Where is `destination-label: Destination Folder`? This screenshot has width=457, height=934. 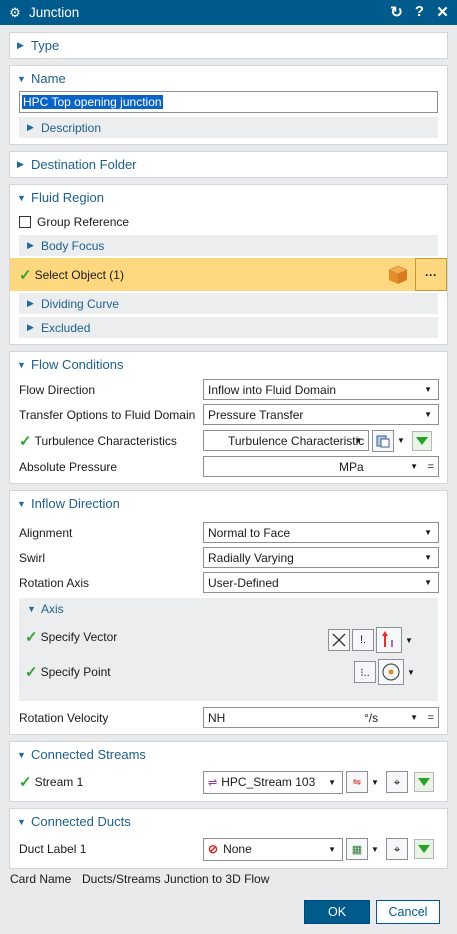
destination-label: Destination Folder is located at coordinates (84, 164).